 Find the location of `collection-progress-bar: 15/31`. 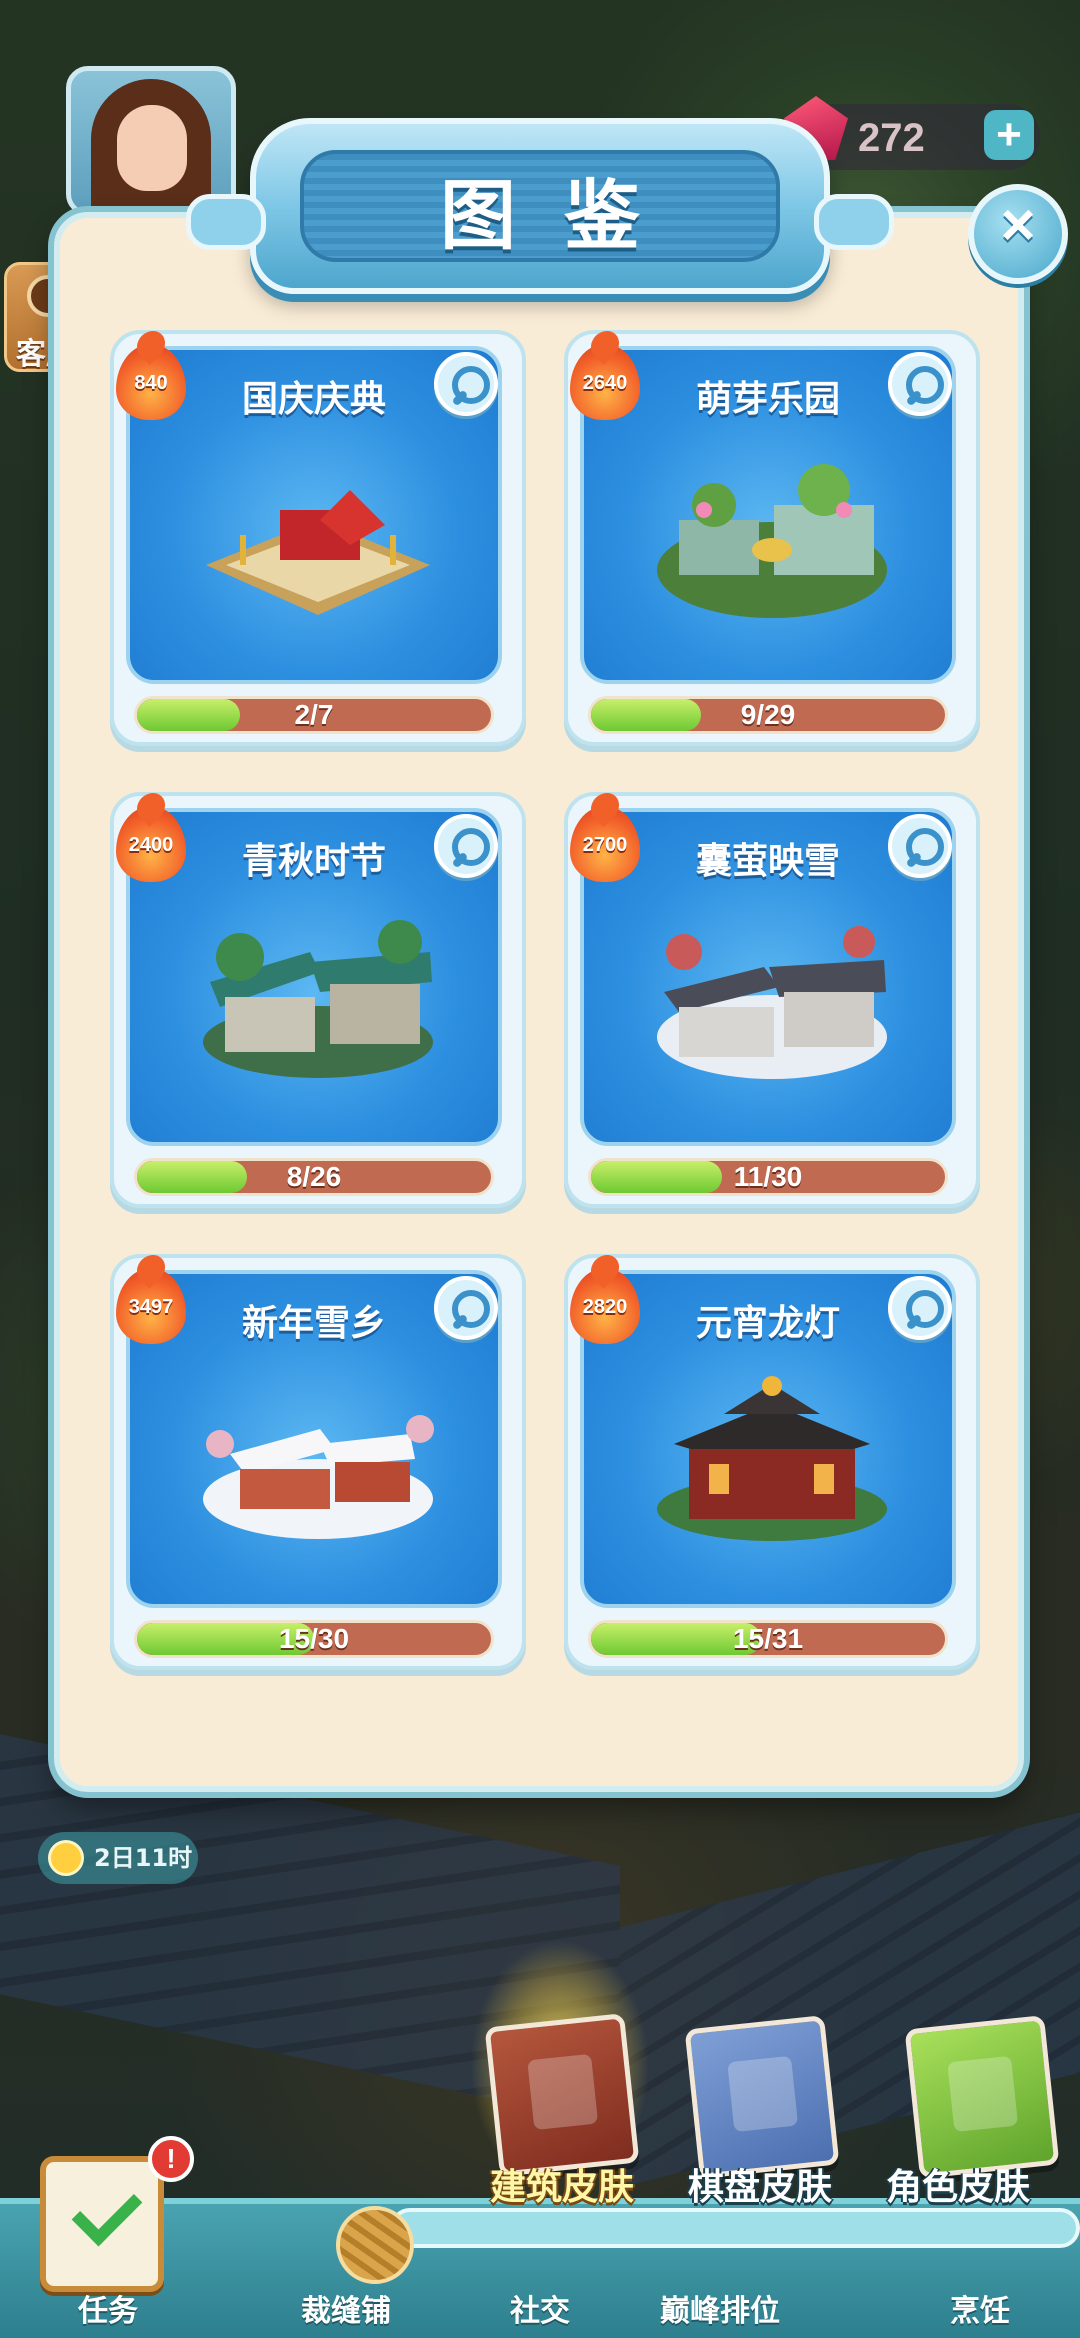

collection-progress-bar: 15/31 is located at coordinates (768, 1639).